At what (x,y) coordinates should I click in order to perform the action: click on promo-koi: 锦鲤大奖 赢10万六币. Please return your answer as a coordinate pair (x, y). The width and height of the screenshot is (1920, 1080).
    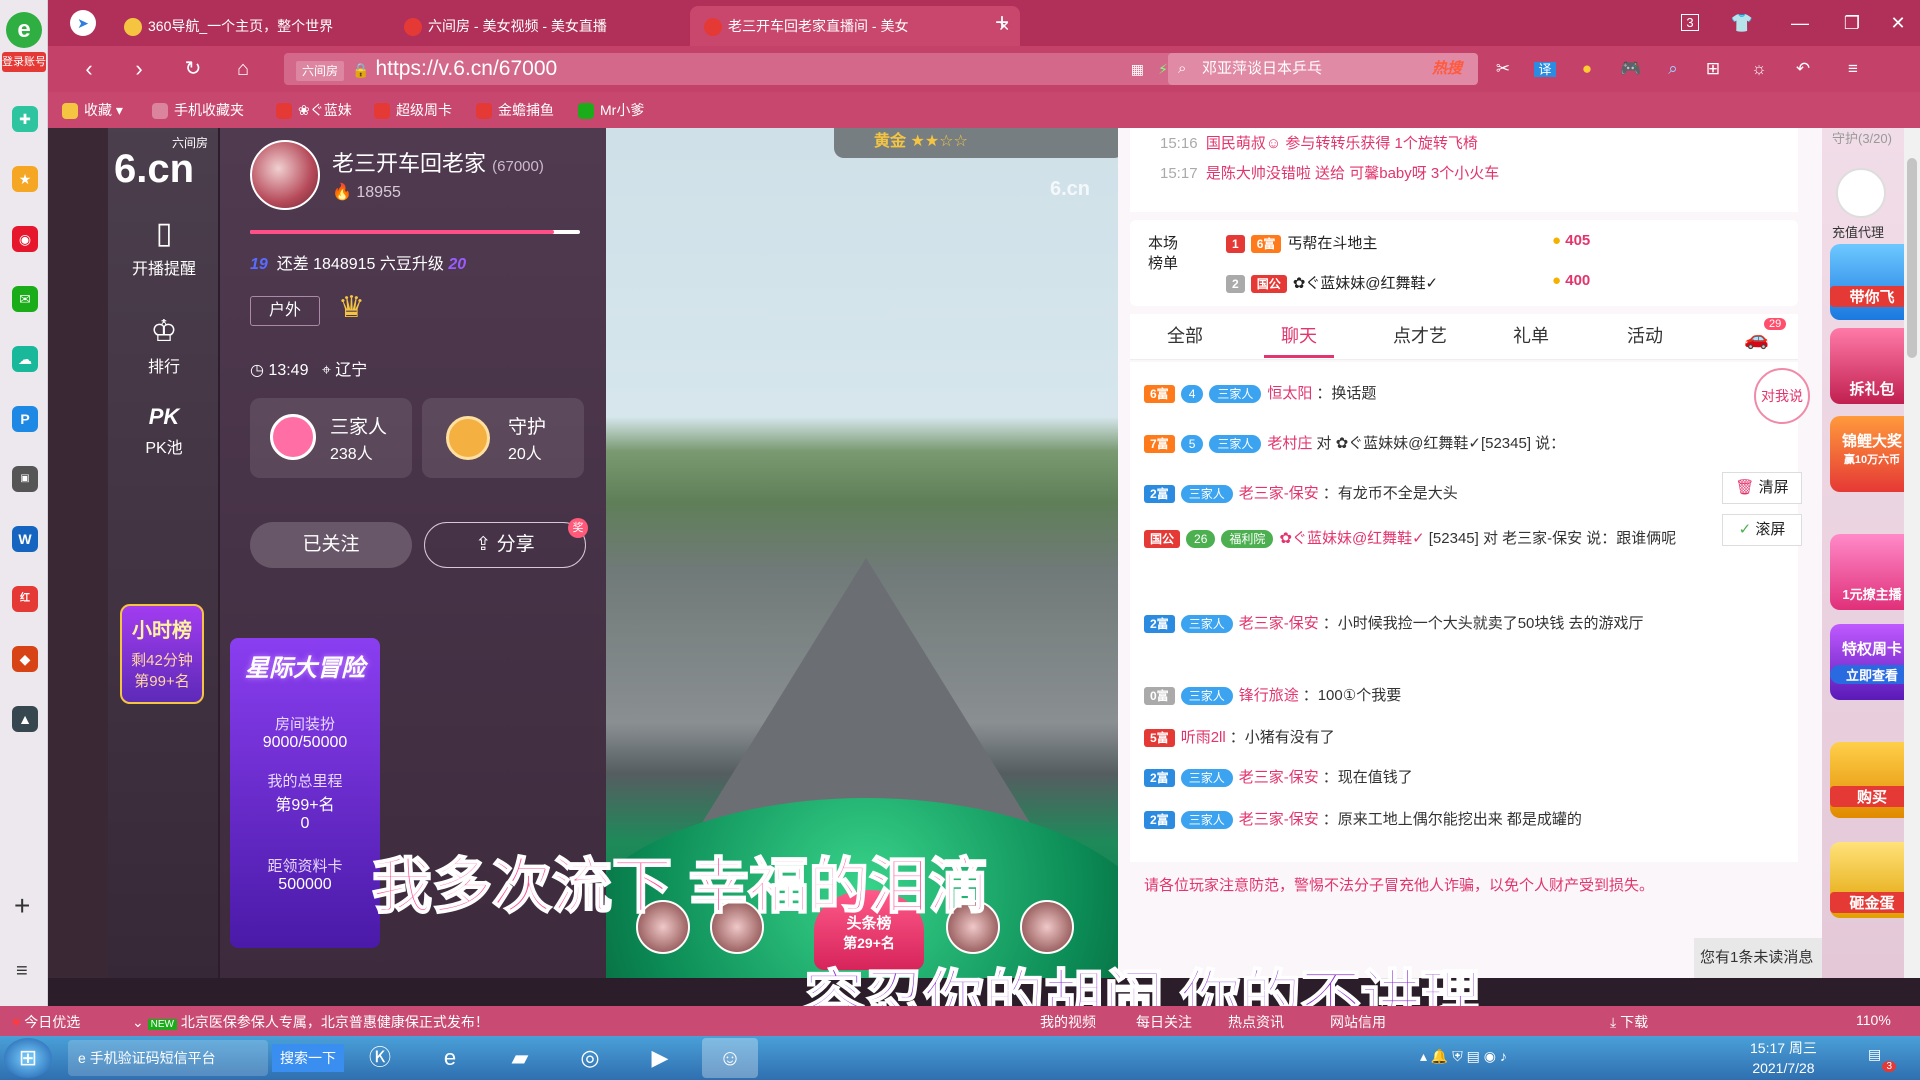
    Looking at the image, I should click on (1872, 454).